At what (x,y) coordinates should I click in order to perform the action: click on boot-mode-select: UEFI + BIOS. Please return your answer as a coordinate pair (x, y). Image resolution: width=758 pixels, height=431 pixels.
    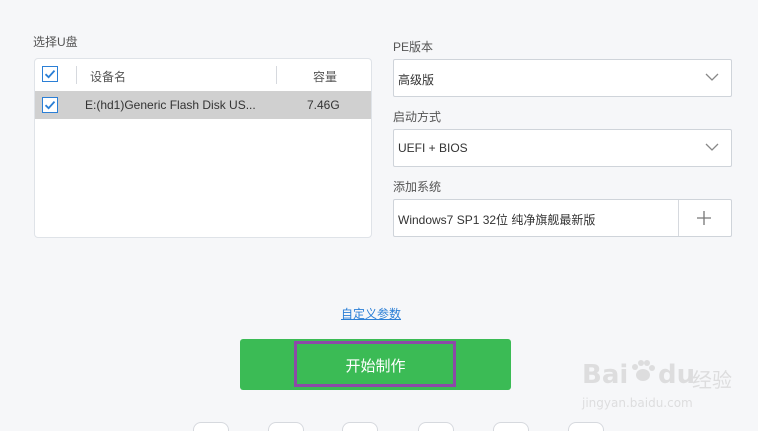
    Looking at the image, I should click on (562, 148).